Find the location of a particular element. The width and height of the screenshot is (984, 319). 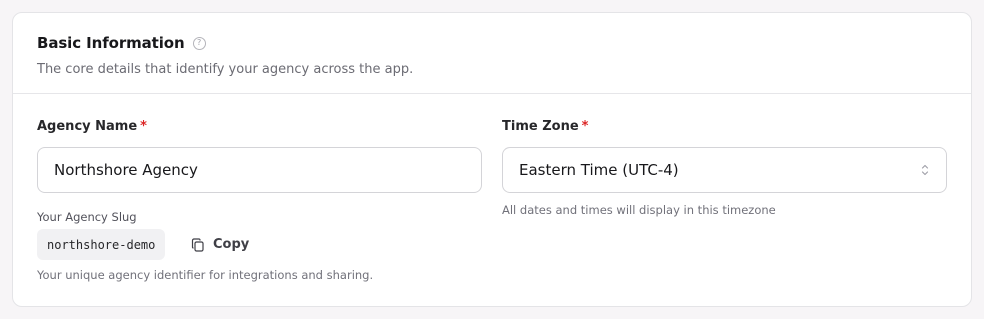

copy-button-label: Copy is located at coordinates (231, 244).